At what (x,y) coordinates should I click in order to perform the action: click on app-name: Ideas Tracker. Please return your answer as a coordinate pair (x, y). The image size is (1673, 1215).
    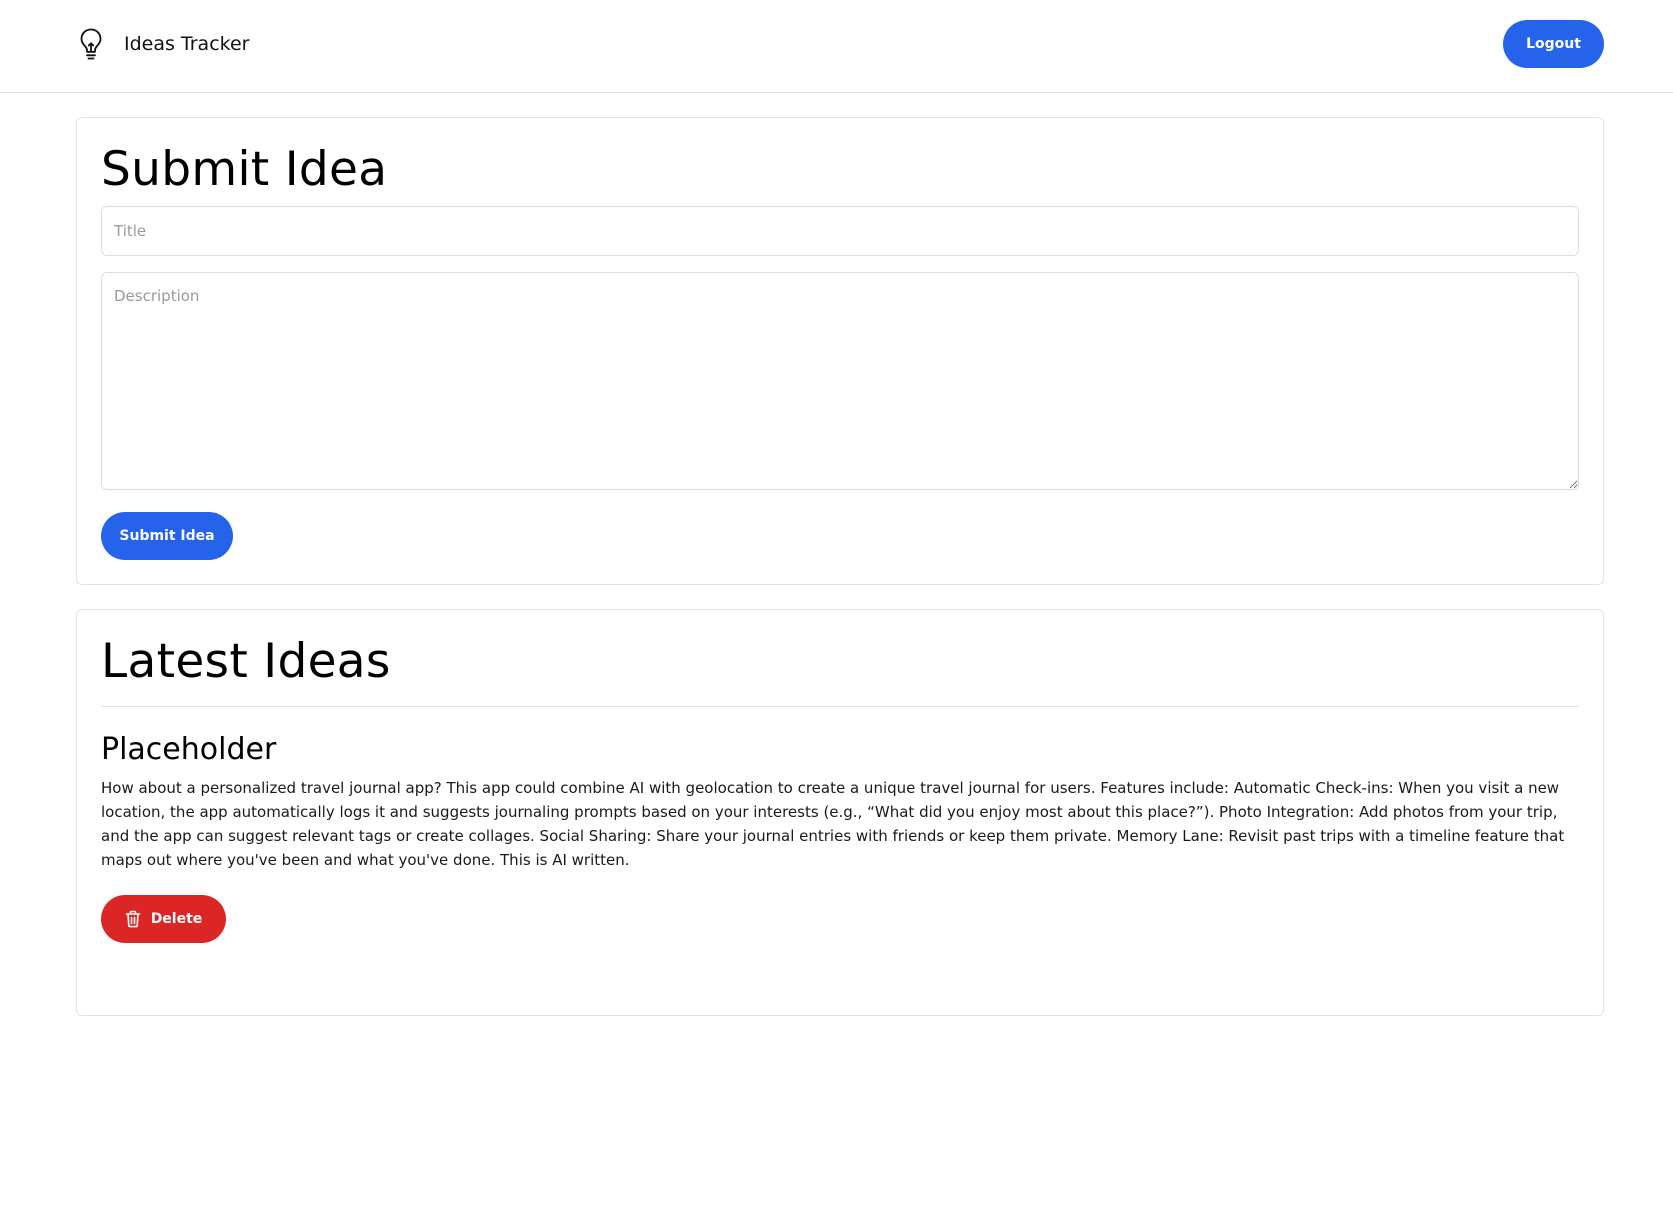
    Looking at the image, I should click on (187, 44).